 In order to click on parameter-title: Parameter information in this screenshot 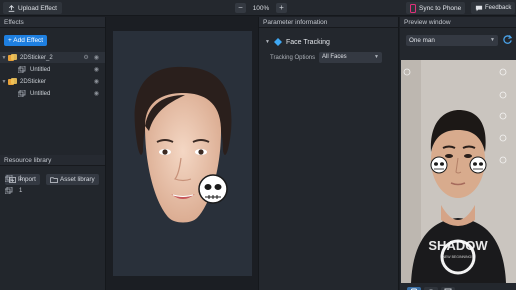, I will do `click(328, 22)`.